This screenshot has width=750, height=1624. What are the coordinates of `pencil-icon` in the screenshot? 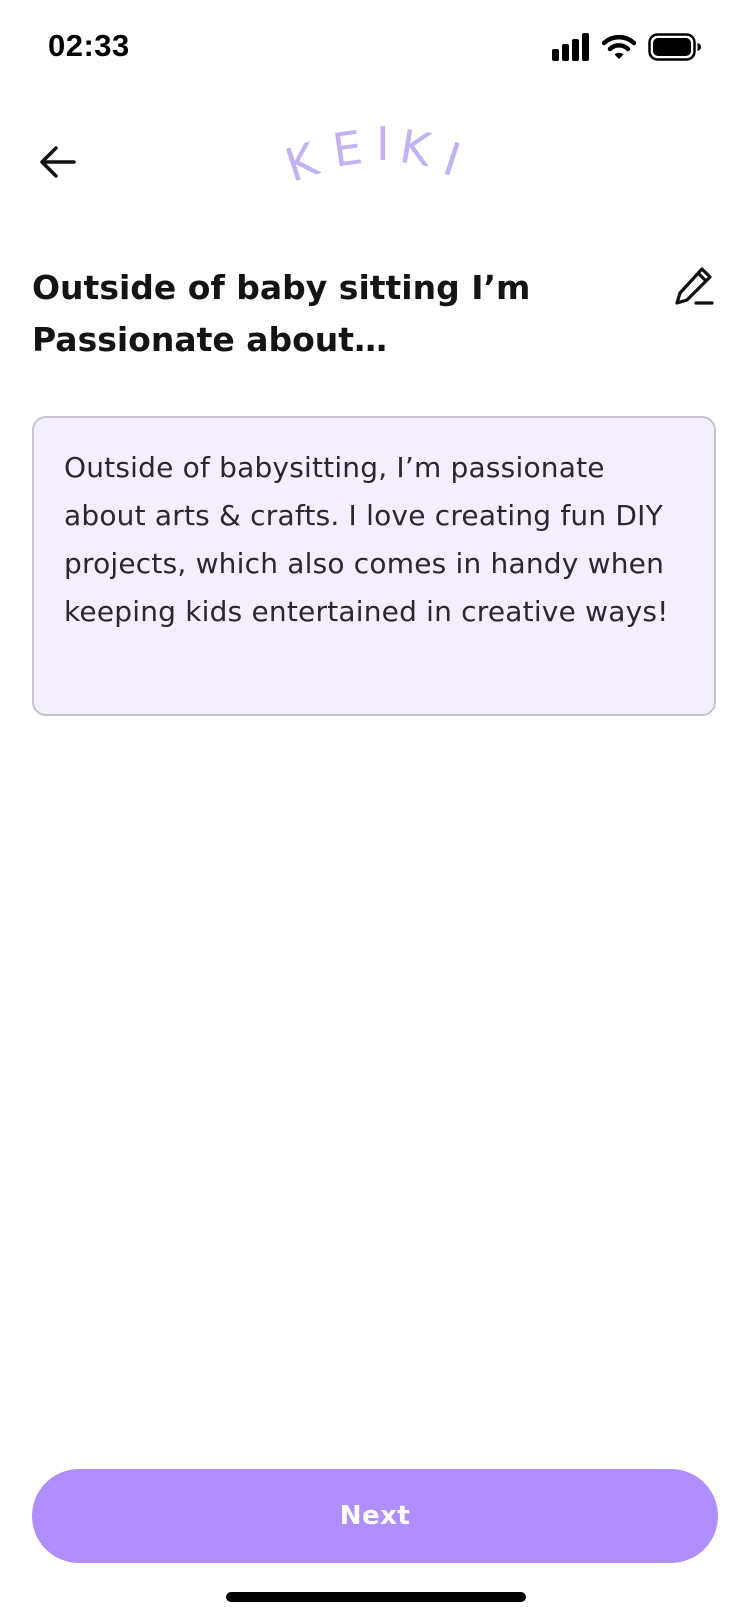 It's located at (694, 286).